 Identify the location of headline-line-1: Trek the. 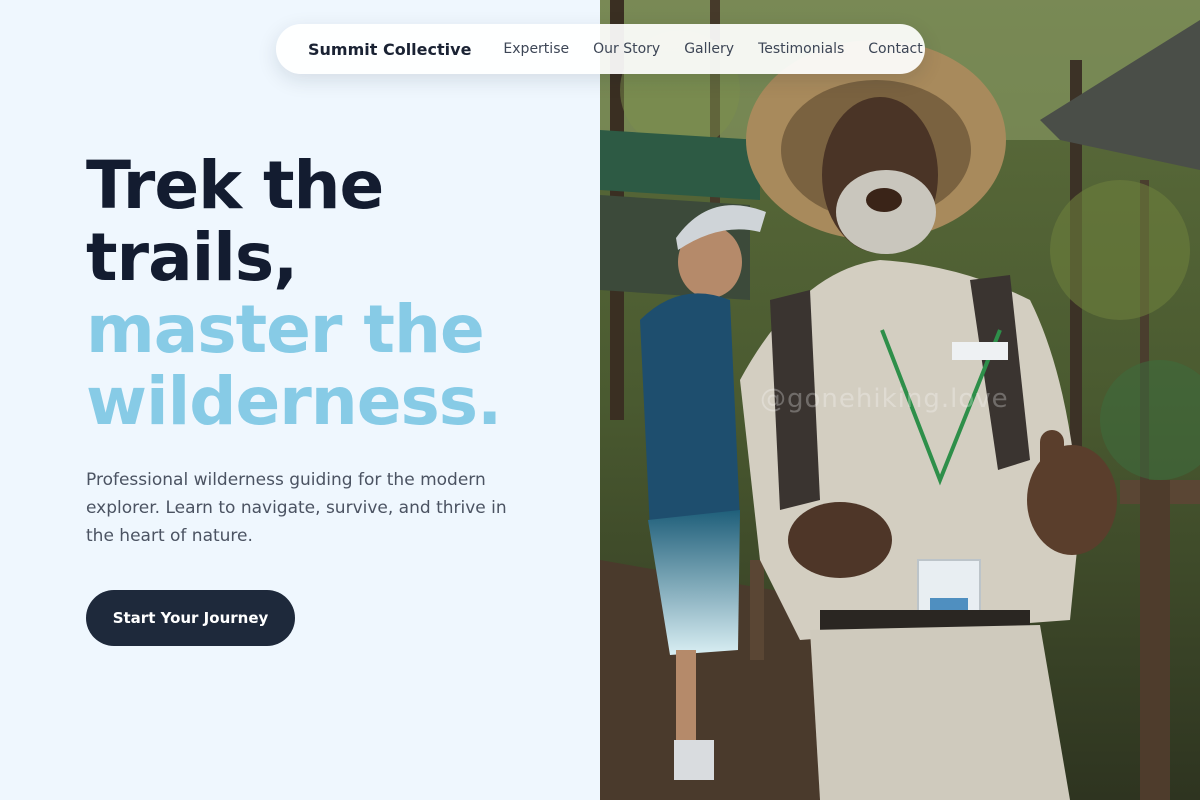
(235, 185).